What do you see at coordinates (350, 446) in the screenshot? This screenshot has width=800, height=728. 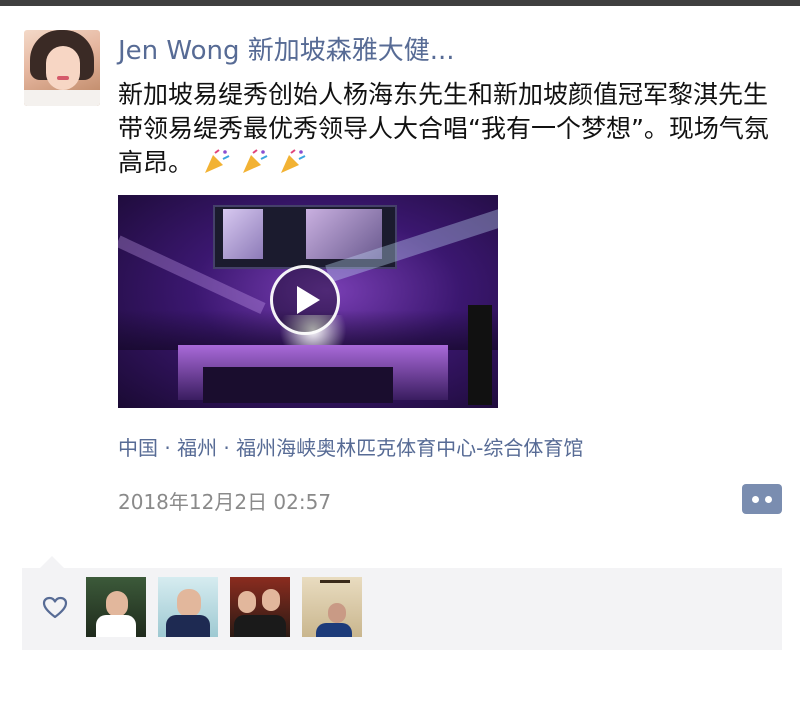 I see `location-link: 中国 · 福州 · 福州海峡奥林匹克体育中心-综合体育馆` at bounding box center [350, 446].